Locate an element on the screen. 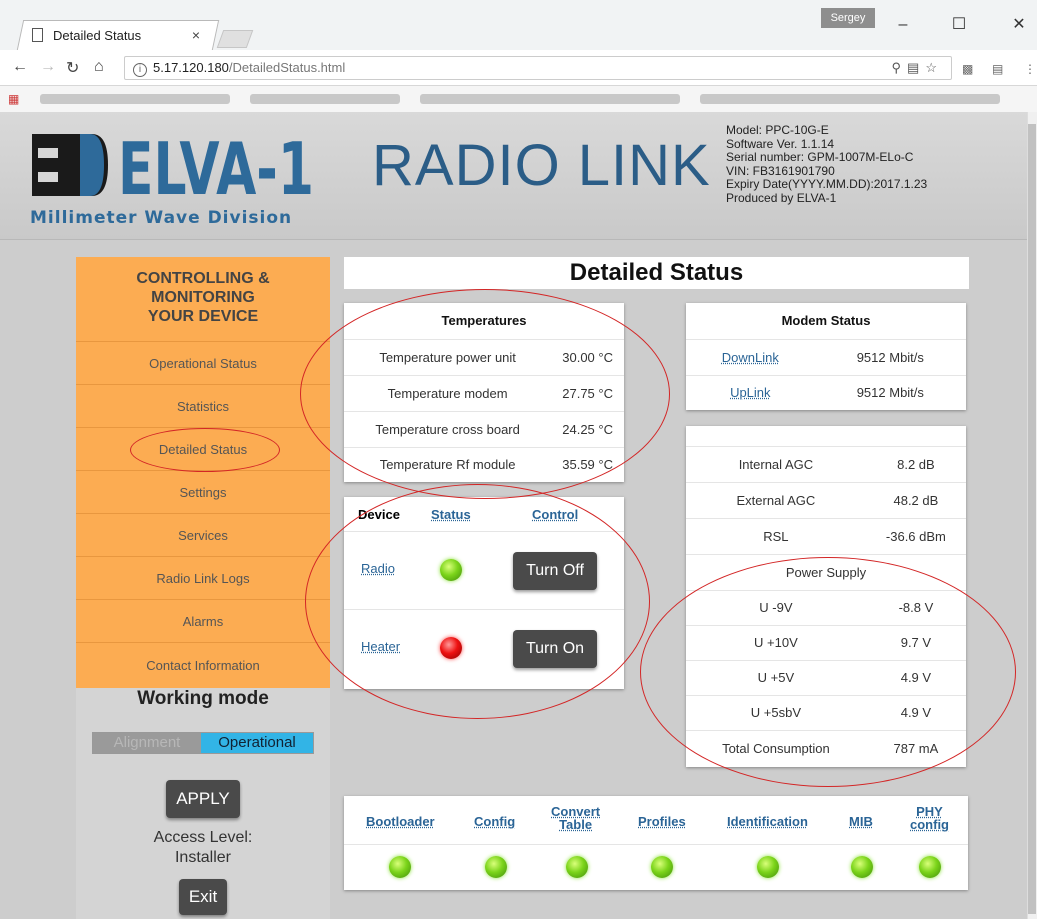 This screenshot has width=1037, height=919. mode-option-operational: Operational is located at coordinates (257, 743).